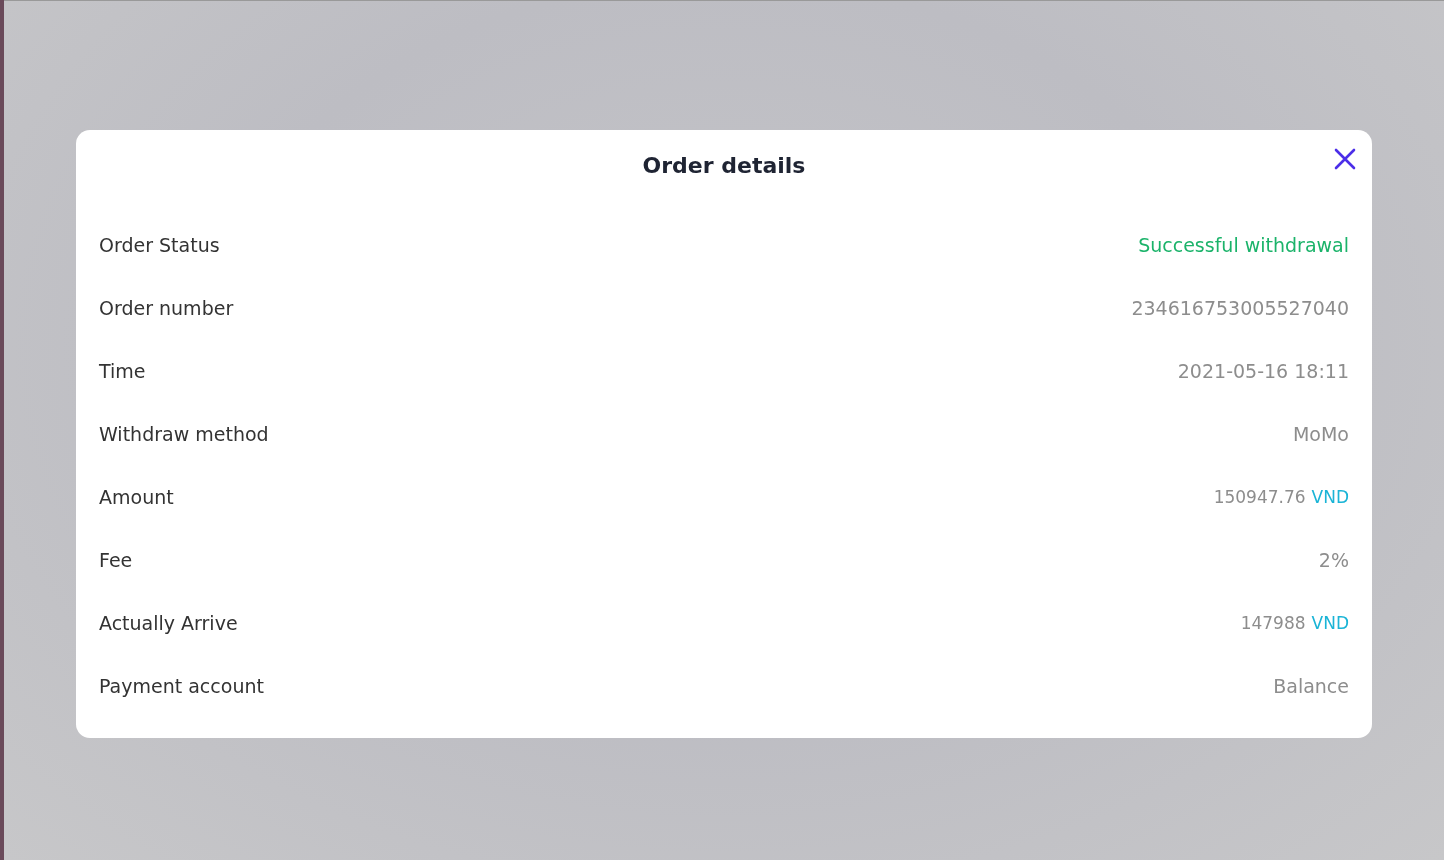  Describe the element at coordinates (116, 559) in the screenshot. I see `field-label: Fee` at that location.